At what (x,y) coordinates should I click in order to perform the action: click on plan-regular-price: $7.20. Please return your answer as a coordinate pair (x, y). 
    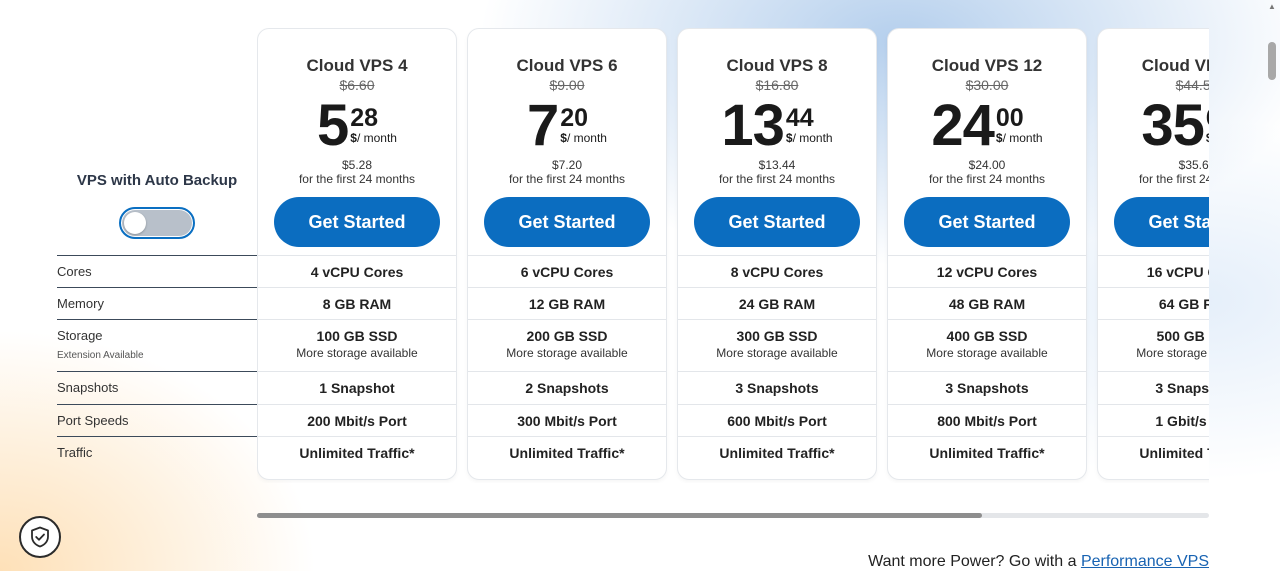
    Looking at the image, I should click on (567, 165).